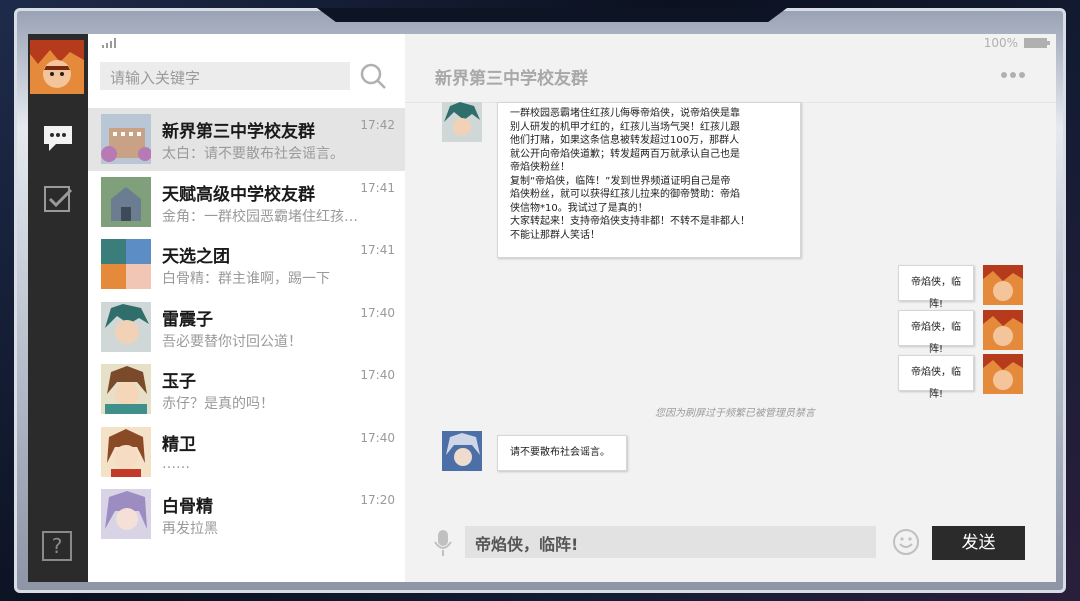 This screenshot has width=1080, height=601. What do you see at coordinates (187, 507) in the screenshot?
I see `contact-name: 白骨精` at bounding box center [187, 507].